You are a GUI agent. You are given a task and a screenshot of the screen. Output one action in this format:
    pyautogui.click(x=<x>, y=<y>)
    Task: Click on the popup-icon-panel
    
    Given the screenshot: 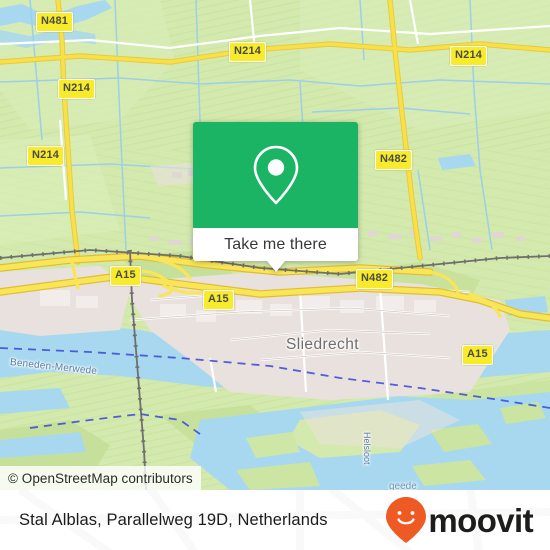 What is the action you would take?
    pyautogui.click(x=275, y=175)
    